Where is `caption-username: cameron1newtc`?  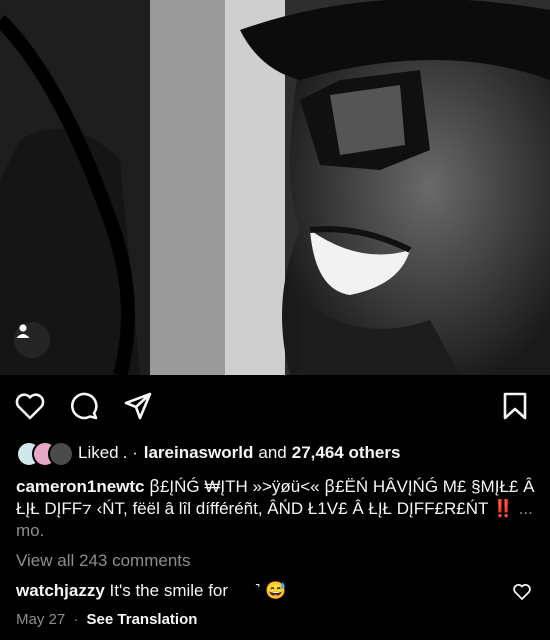 caption-username: cameron1newtc is located at coordinates (80, 486).